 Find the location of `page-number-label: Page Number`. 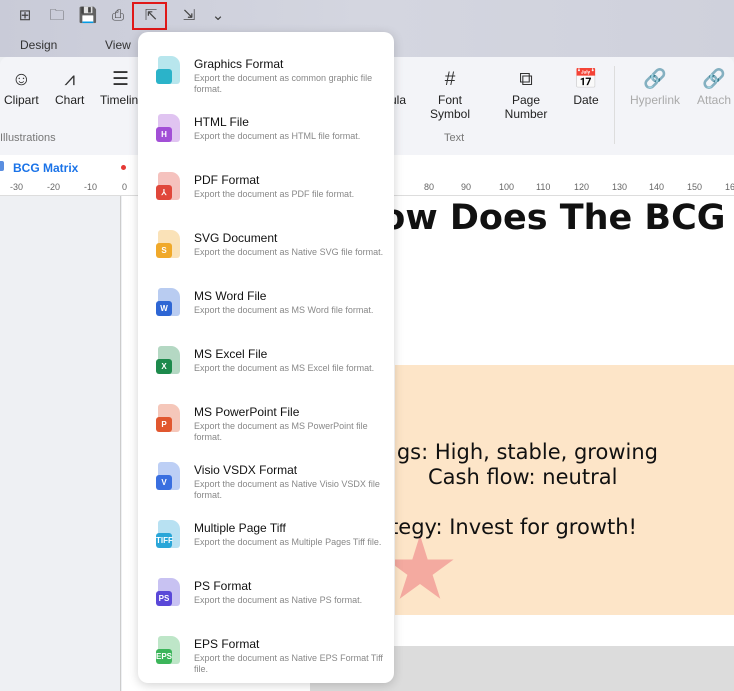

page-number-label: Page Number is located at coordinates (526, 107).